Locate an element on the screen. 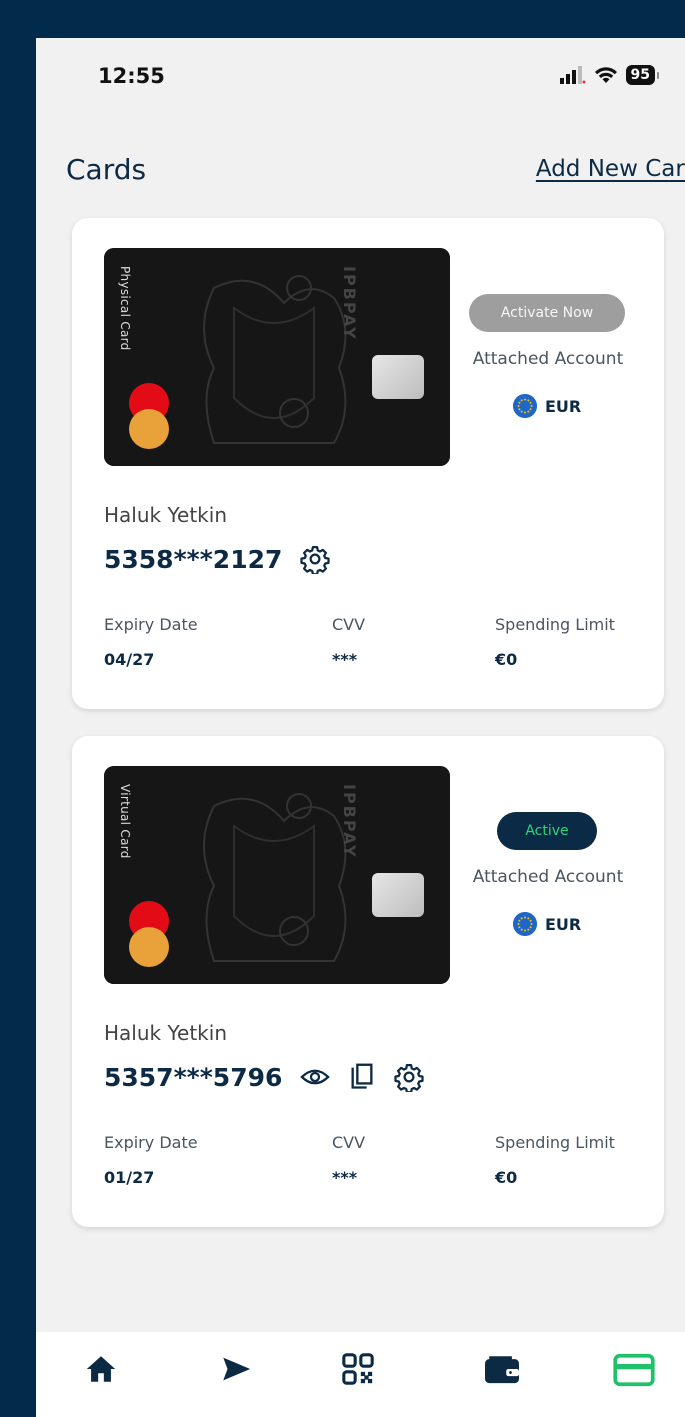 This screenshot has width=685, height=1417. card-image: Virtual Card IPBPAY is located at coordinates (277, 875).